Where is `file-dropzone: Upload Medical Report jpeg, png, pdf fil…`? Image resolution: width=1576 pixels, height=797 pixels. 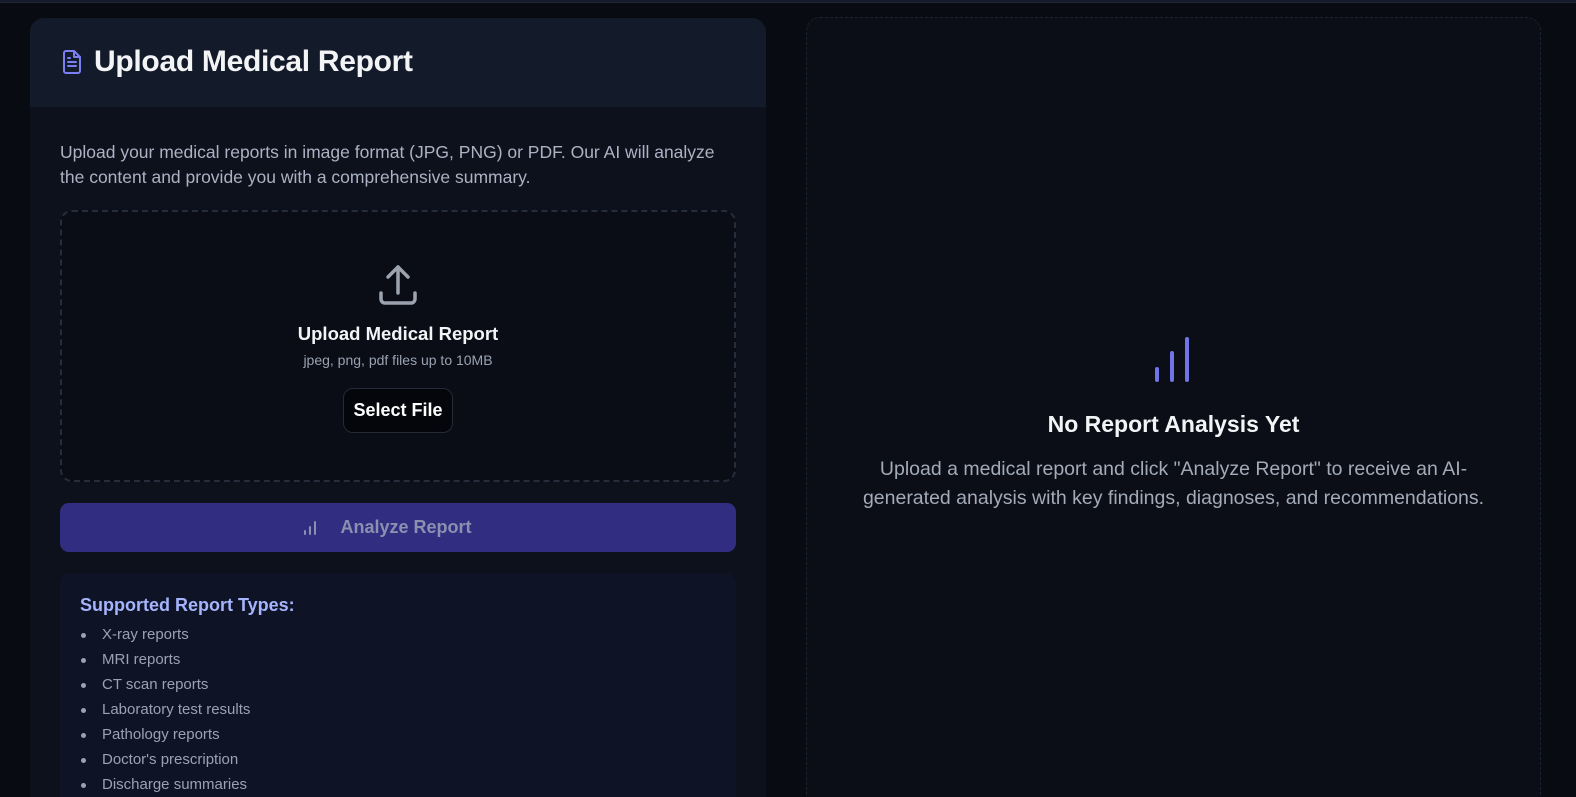
file-dropzone: Upload Medical Report jpeg, png, pdf fil… is located at coordinates (398, 346).